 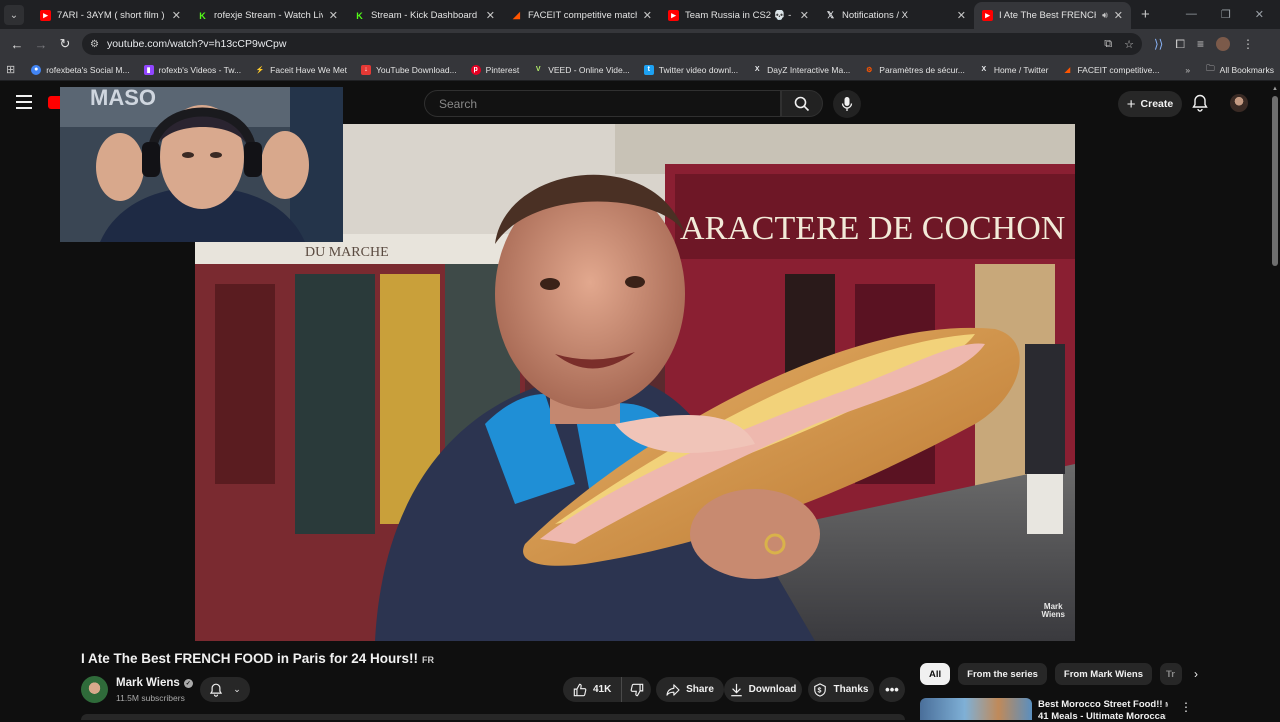 I want to click on page-scrollbar: ▲, so click(x=1275, y=403).